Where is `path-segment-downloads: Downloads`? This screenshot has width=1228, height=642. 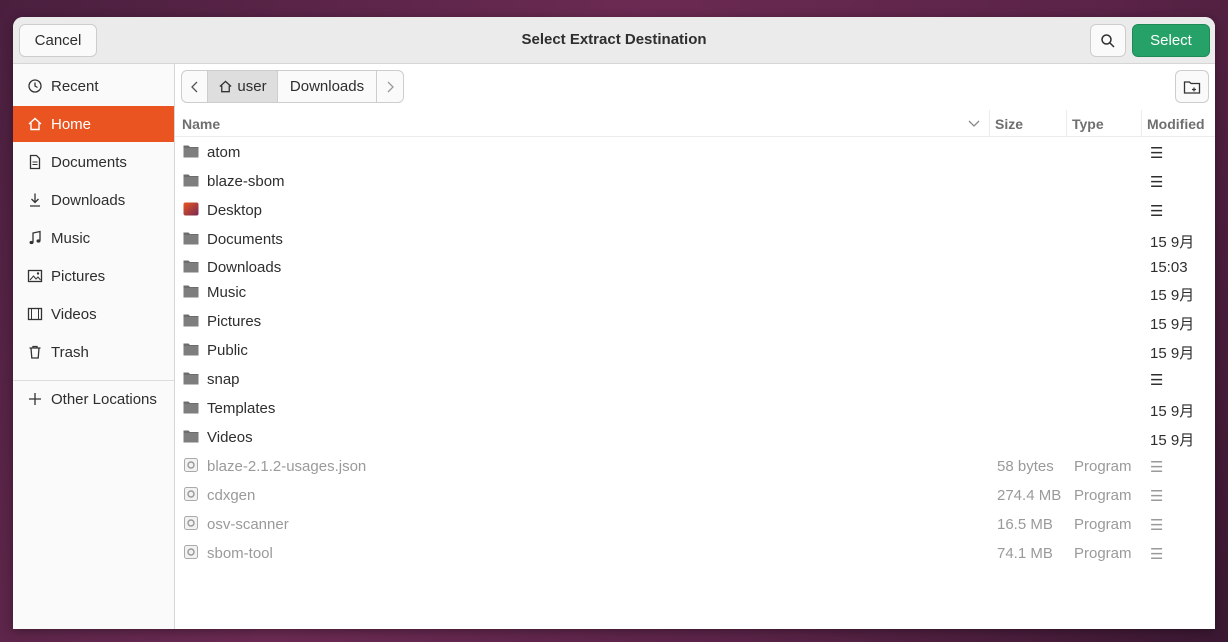 path-segment-downloads: Downloads is located at coordinates (327, 86).